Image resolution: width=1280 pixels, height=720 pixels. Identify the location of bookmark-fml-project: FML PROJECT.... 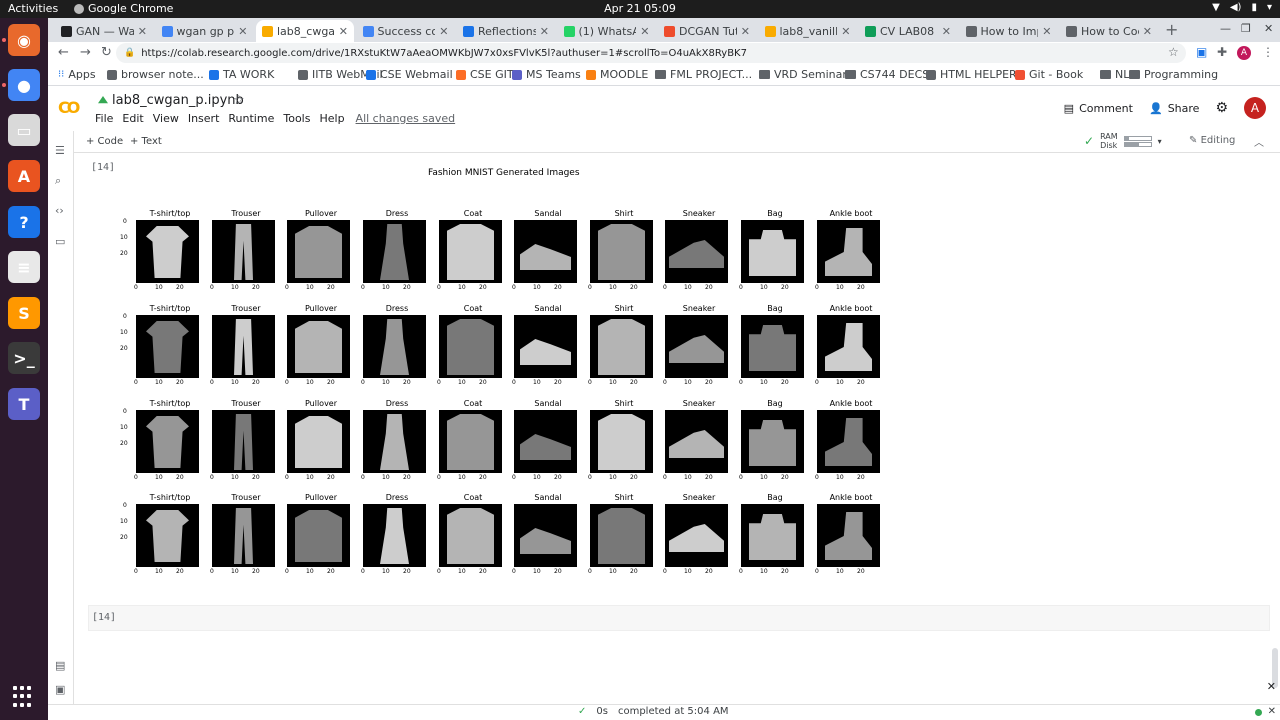
(703, 74).